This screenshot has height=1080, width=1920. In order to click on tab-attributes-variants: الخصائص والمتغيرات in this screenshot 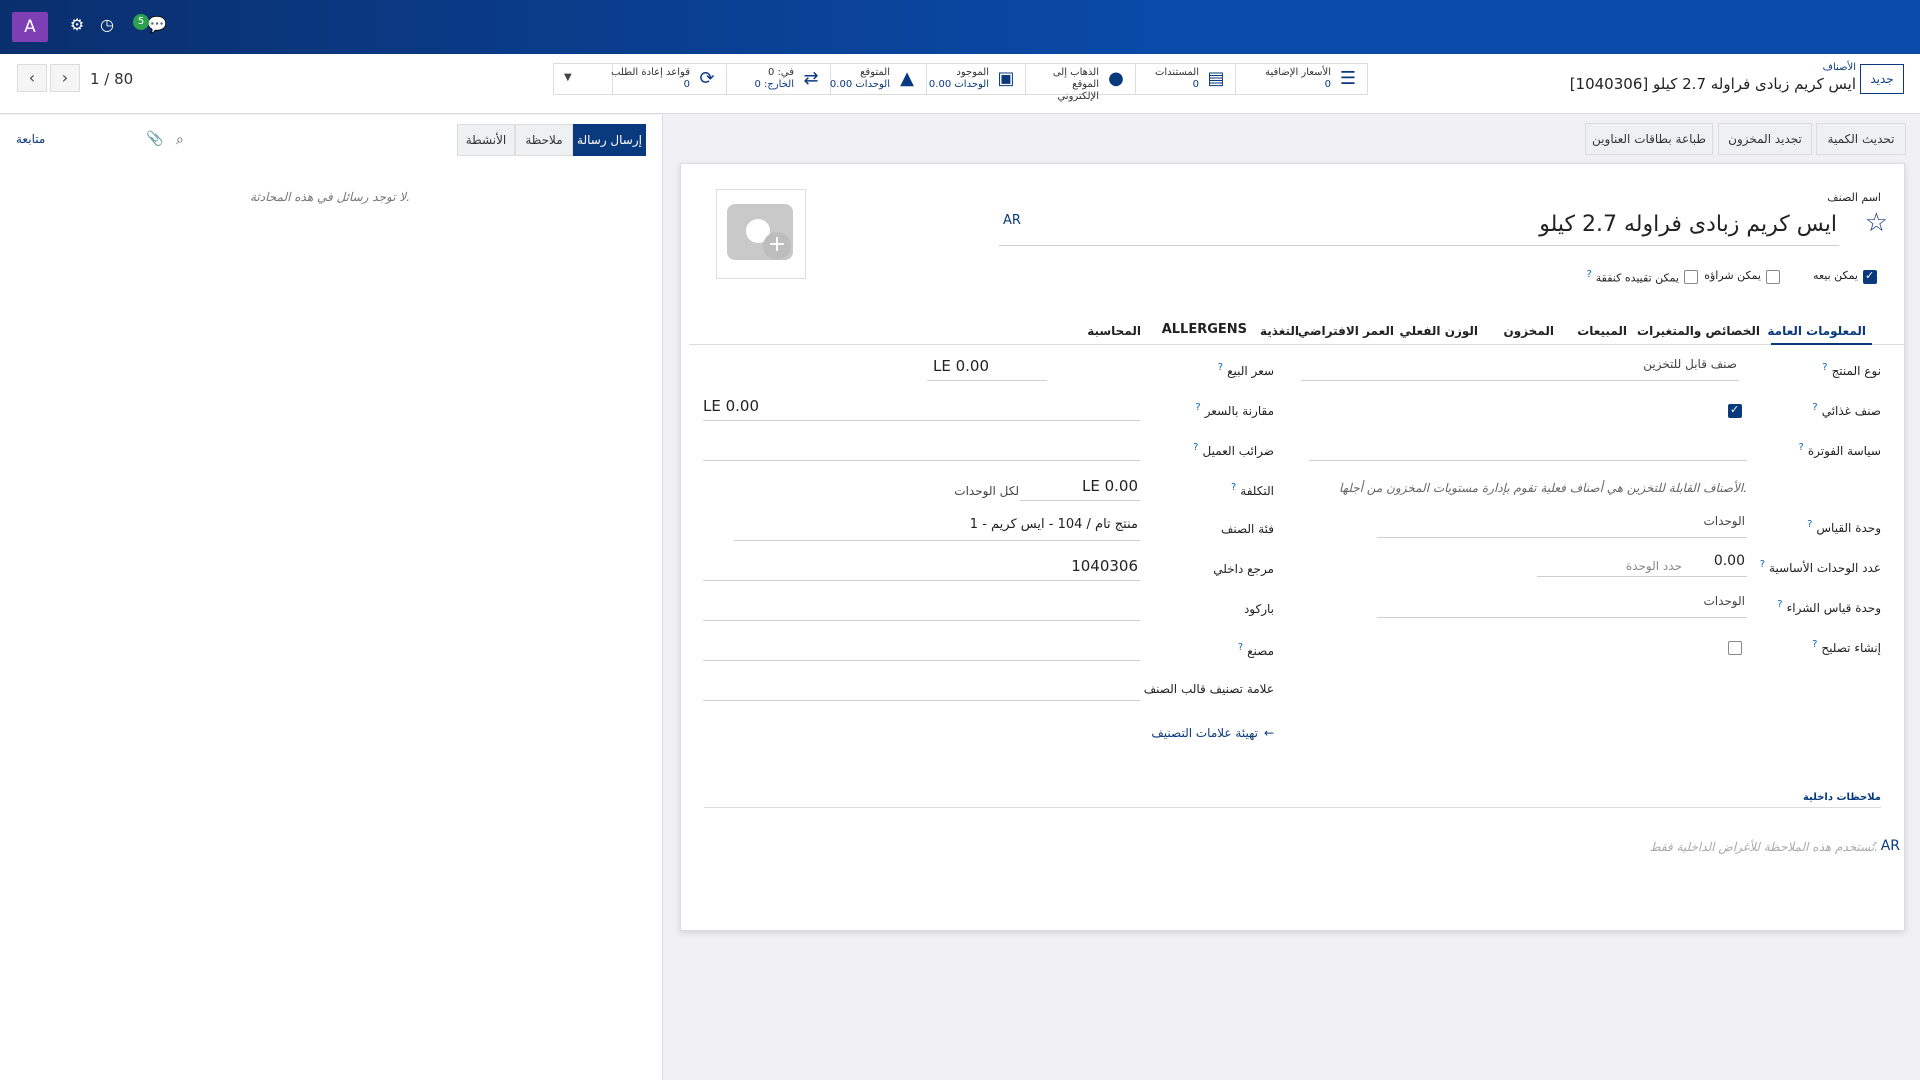, I will do `click(1698, 331)`.